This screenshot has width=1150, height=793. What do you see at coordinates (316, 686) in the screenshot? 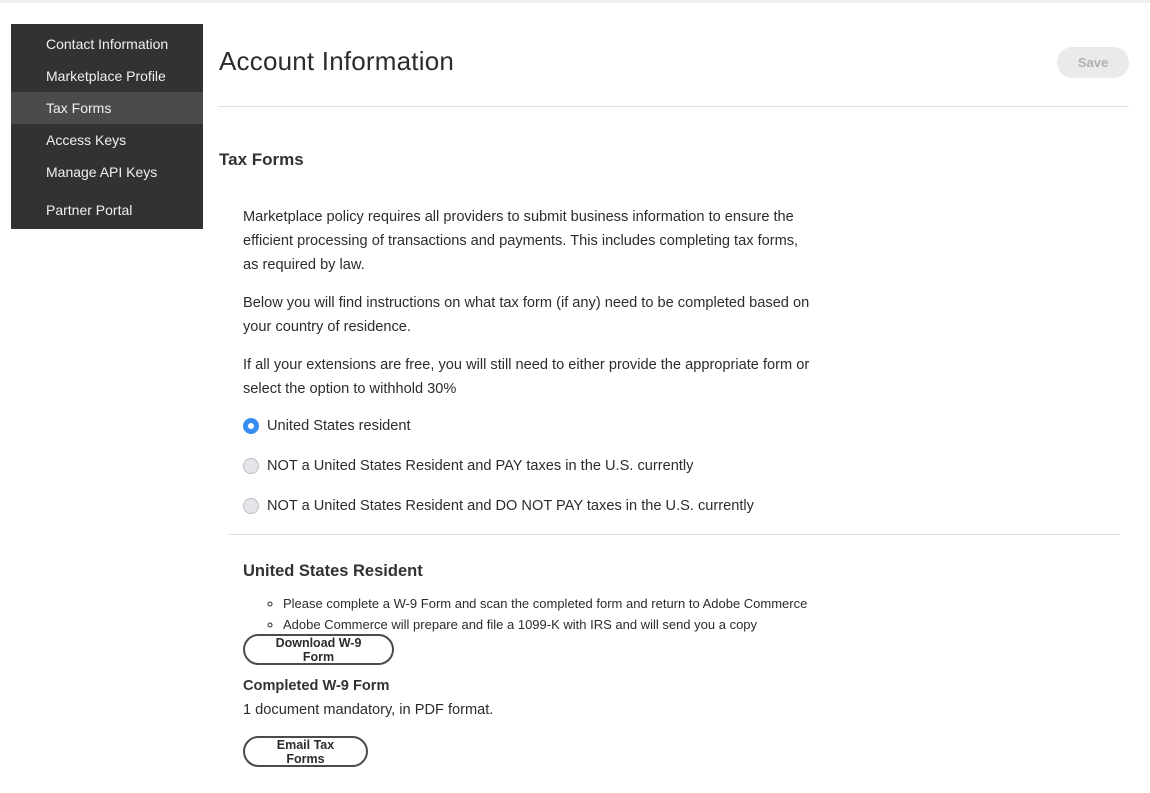
I see `completed-form-title: Completed W-9 Form` at bounding box center [316, 686].